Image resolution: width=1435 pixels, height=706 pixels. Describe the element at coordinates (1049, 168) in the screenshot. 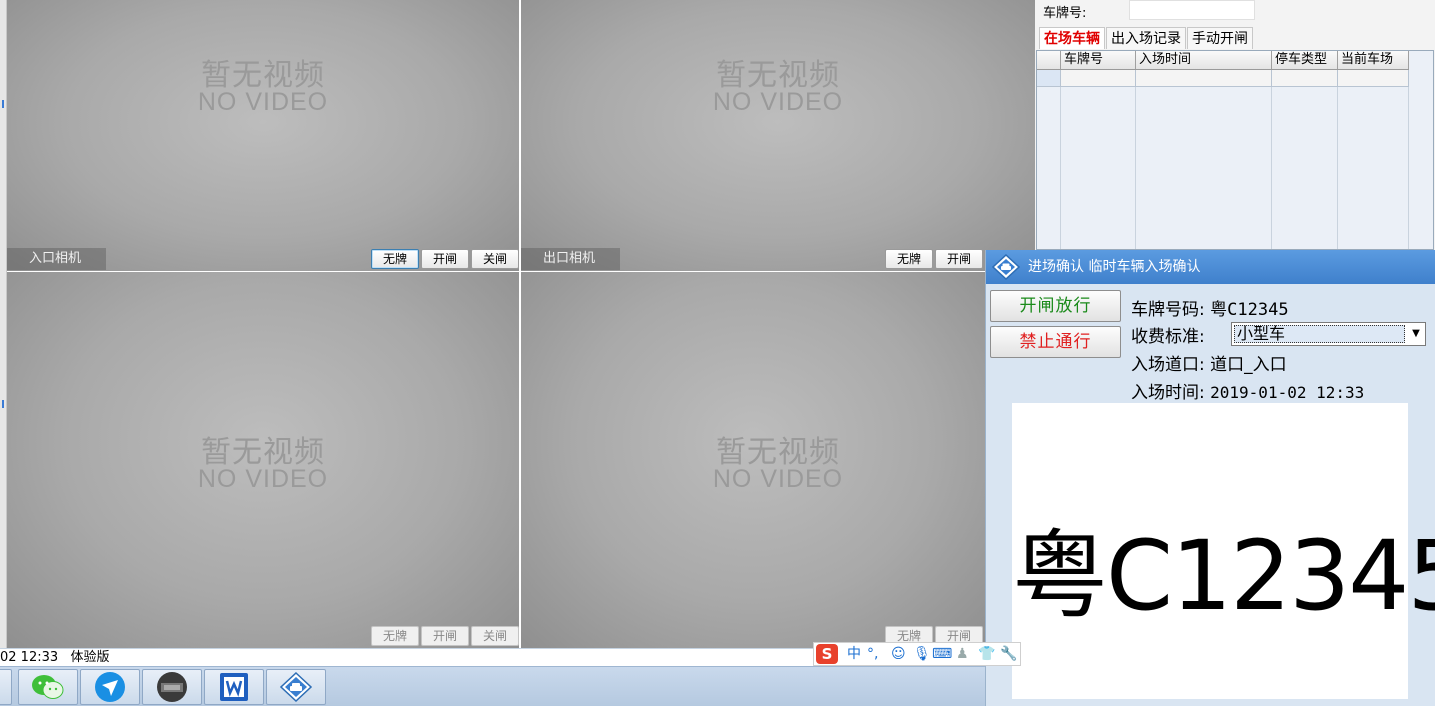

I see `row-header-column` at that location.